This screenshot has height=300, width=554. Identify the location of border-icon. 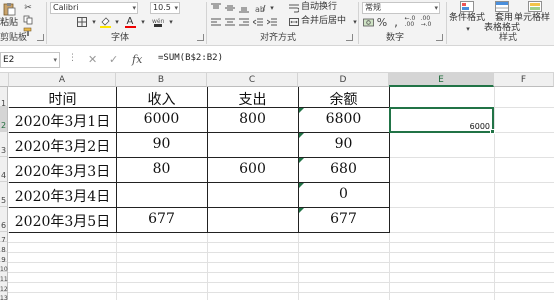
(82, 22).